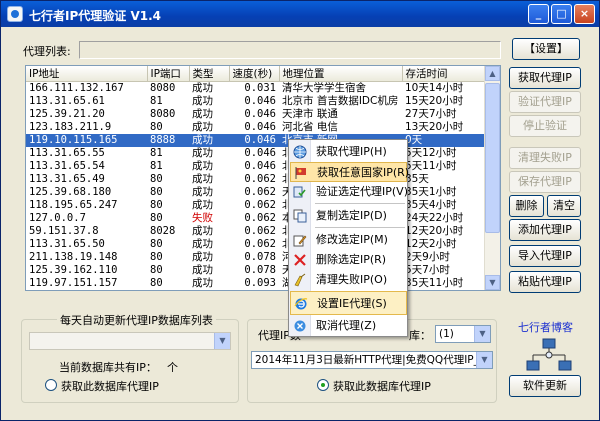  What do you see at coordinates (130, 341) in the screenshot?
I see `auto-update-combo: ▼` at bounding box center [130, 341].